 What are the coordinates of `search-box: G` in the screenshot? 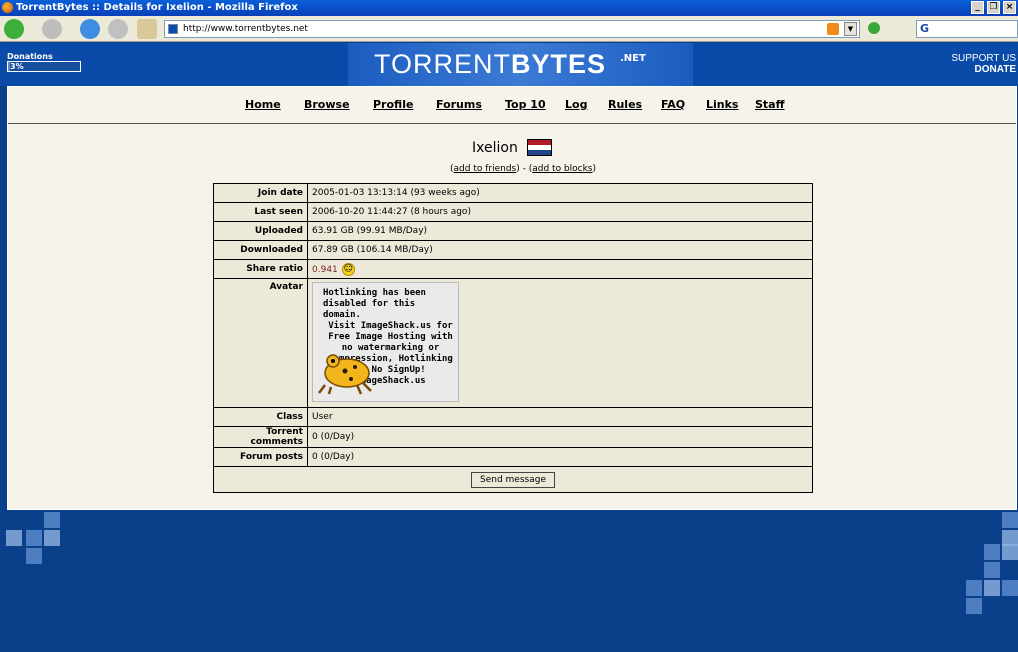 It's located at (967, 29).